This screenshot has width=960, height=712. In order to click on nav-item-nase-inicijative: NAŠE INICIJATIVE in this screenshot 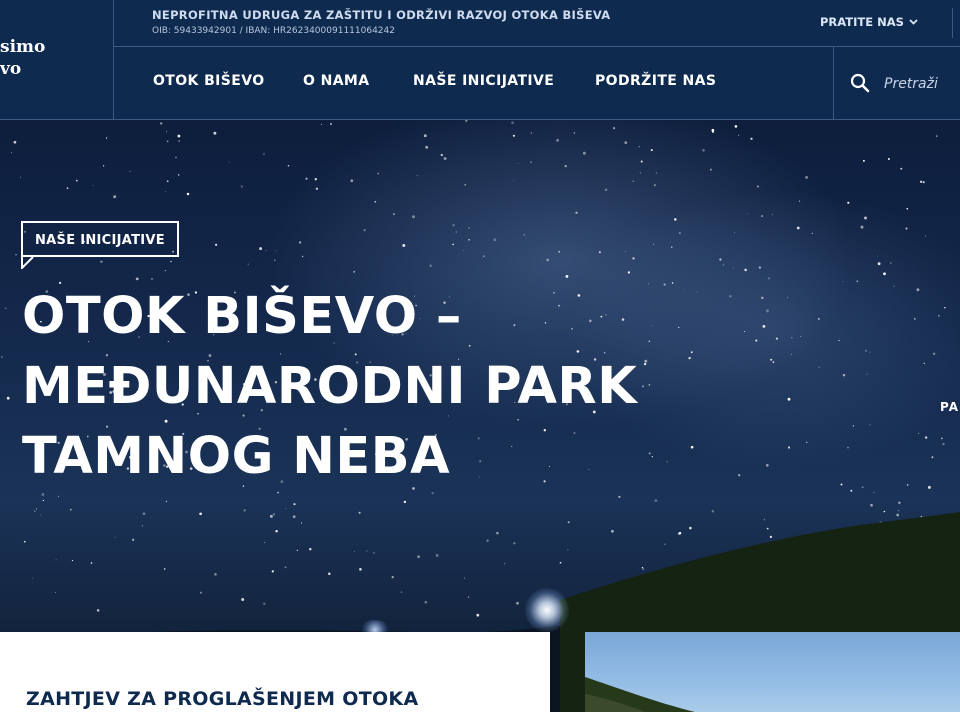, I will do `click(483, 81)`.